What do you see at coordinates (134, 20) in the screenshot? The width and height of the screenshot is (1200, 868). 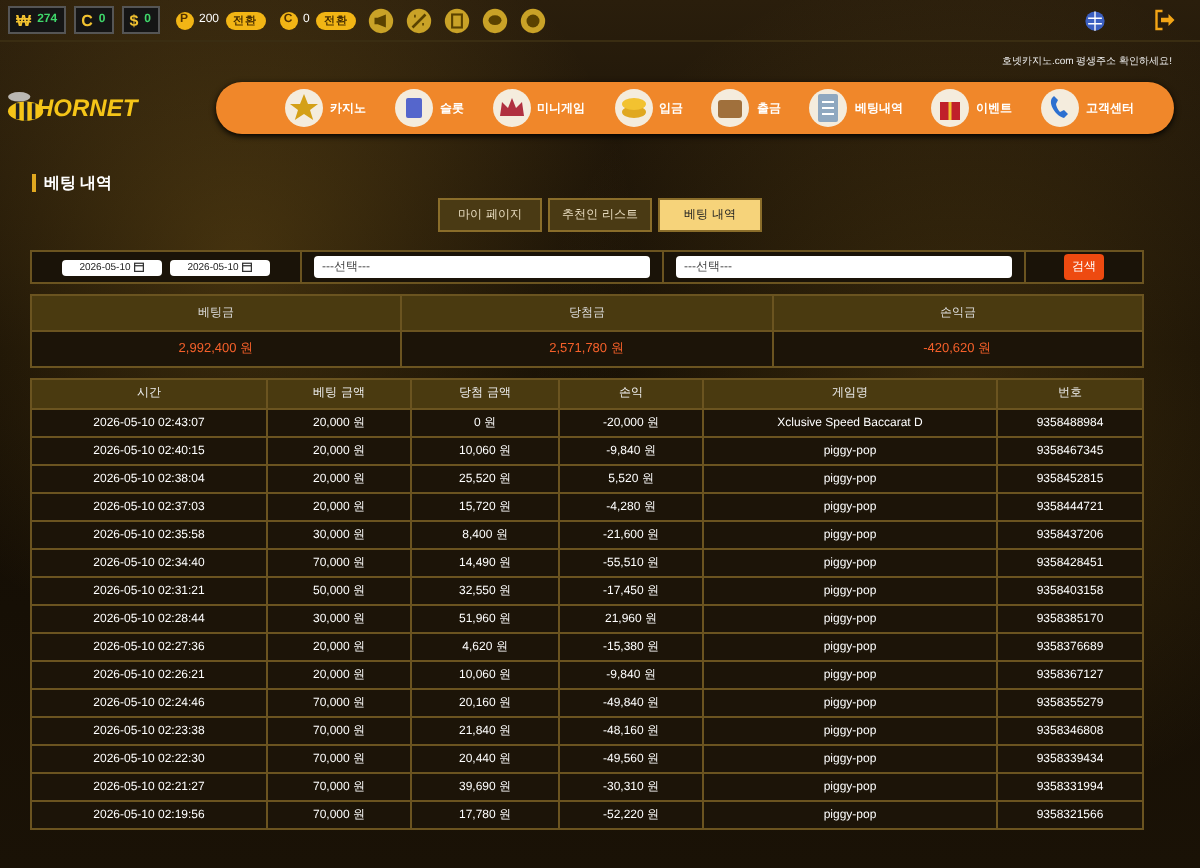 I see `currency-symbol: $` at bounding box center [134, 20].